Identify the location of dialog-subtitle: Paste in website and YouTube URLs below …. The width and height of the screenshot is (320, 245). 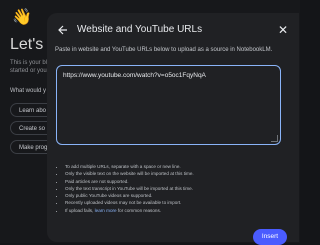
(164, 50).